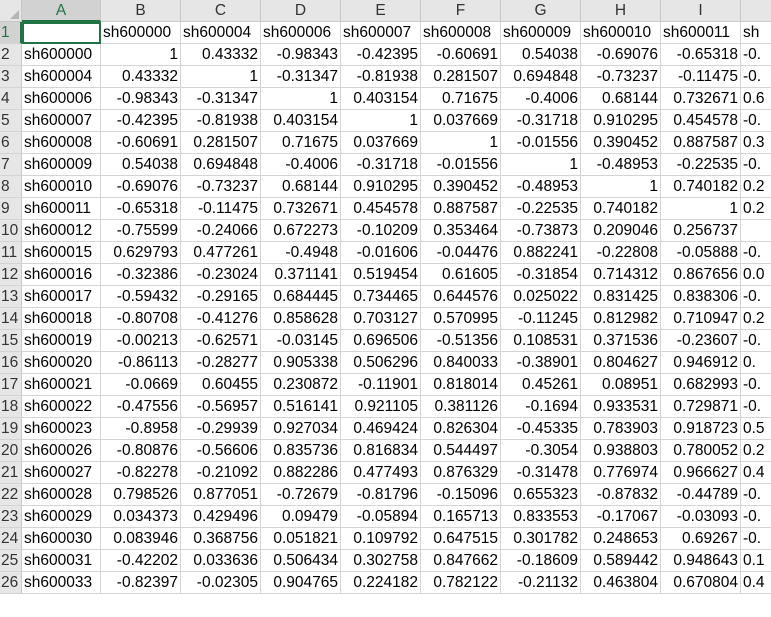 Image resolution: width=771 pixels, height=617 pixels. What do you see at coordinates (701, 33) in the screenshot?
I see `cell: sh600011` at bounding box center [701, 33].